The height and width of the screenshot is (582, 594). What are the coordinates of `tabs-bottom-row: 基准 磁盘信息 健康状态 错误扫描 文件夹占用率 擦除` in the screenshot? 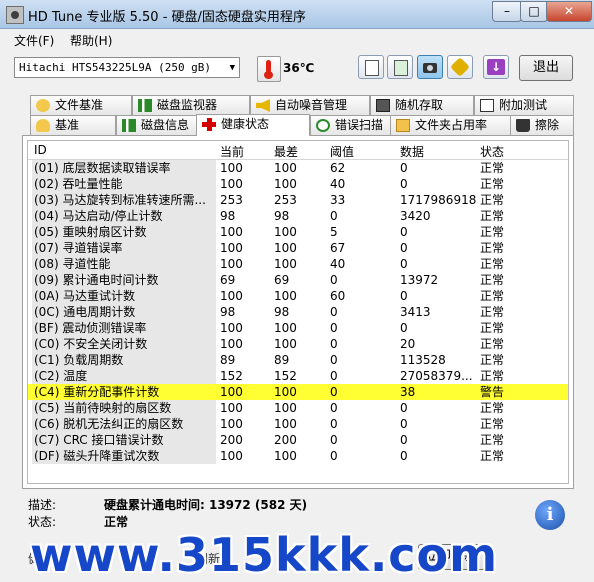 It's located at (298, 125).